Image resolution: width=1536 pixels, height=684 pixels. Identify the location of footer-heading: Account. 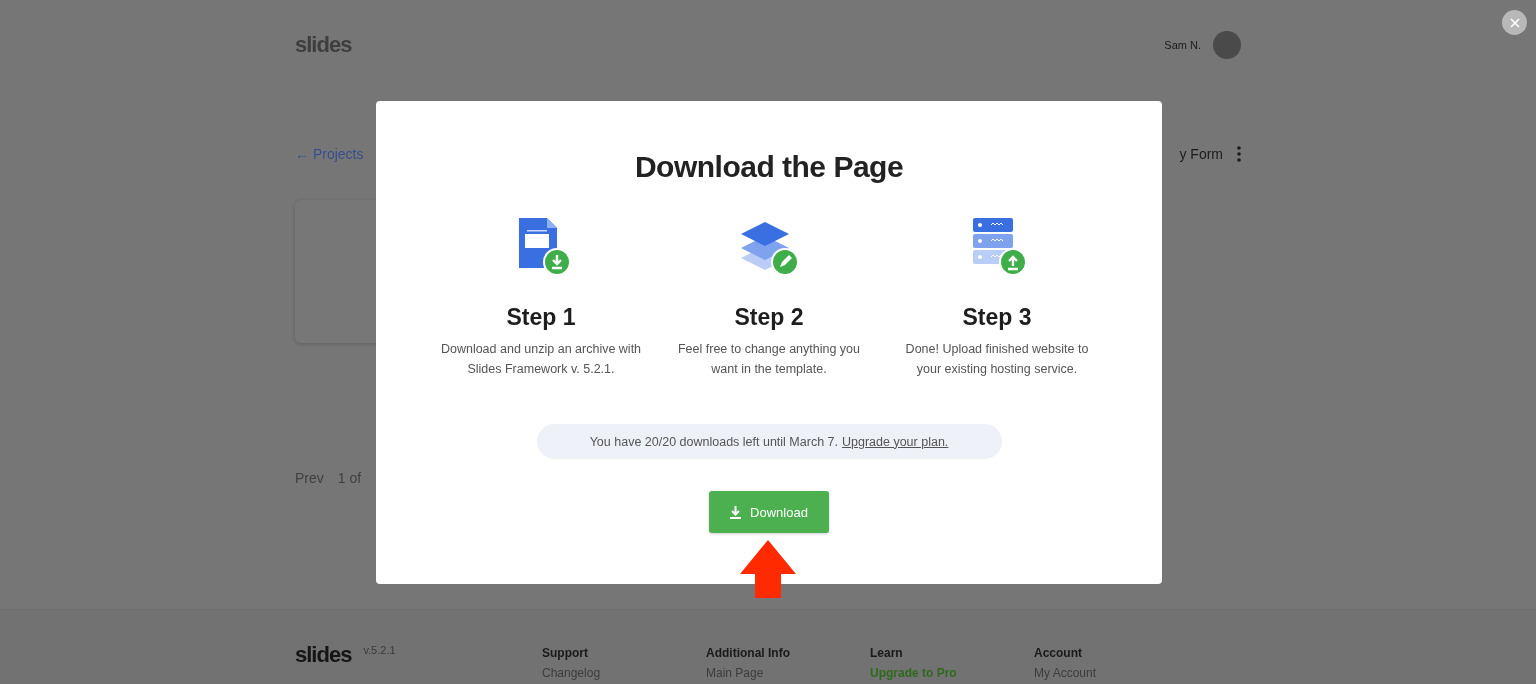
(1058, 653).